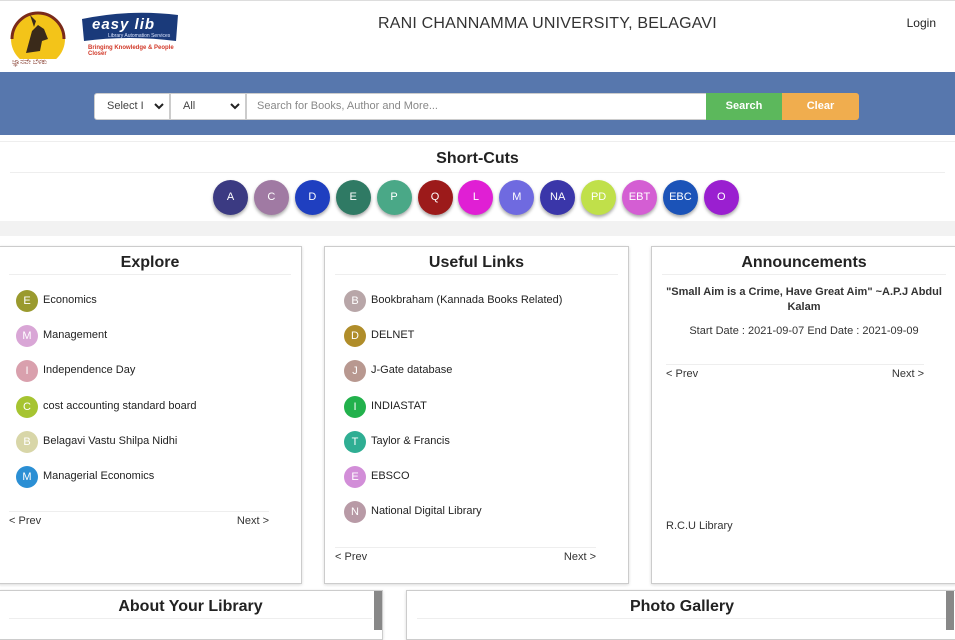 This screenshot has height=640, width=955. Describe the element at coordinates (476, 197) in the screenshot. I see `shortcut-l: L` at that location.